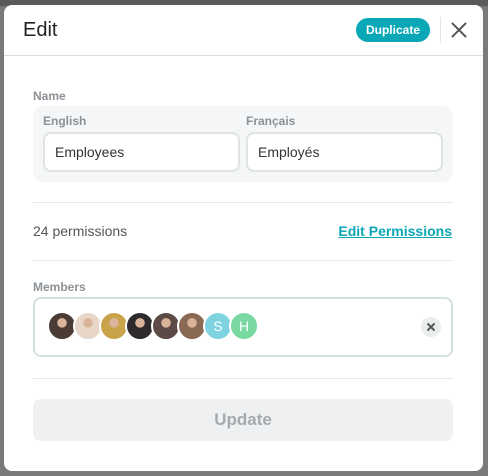  Describe the element at coordinates (392, 30) in the screenshot. I see `duplicate-button: Duplicate` at that location.